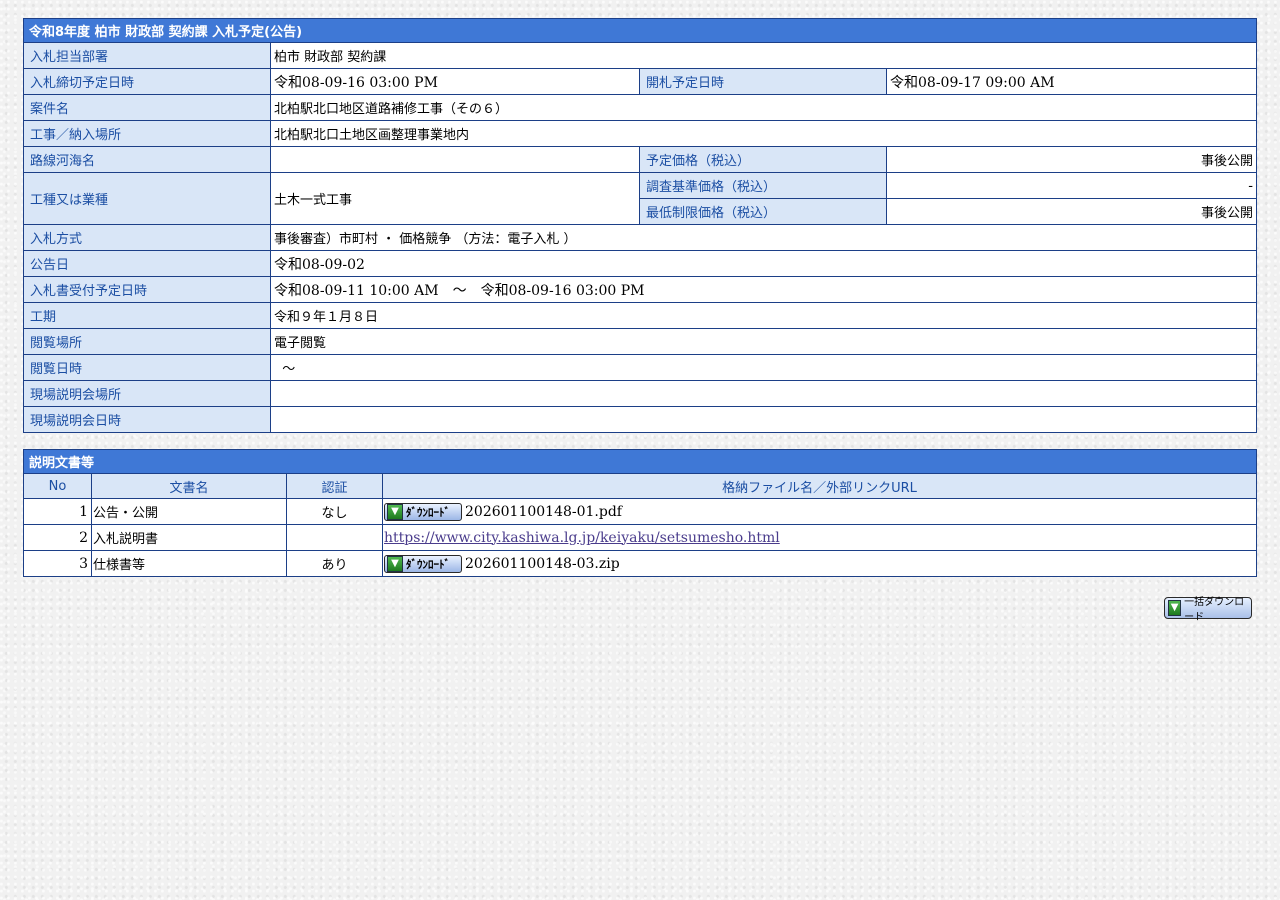 This screenshot has width=1280, height=900. What do you see at coordinates (763, 159) in the screenshot?
I see `planned-price-label: 予定価格（税込）` at bounding box center [763, 159].